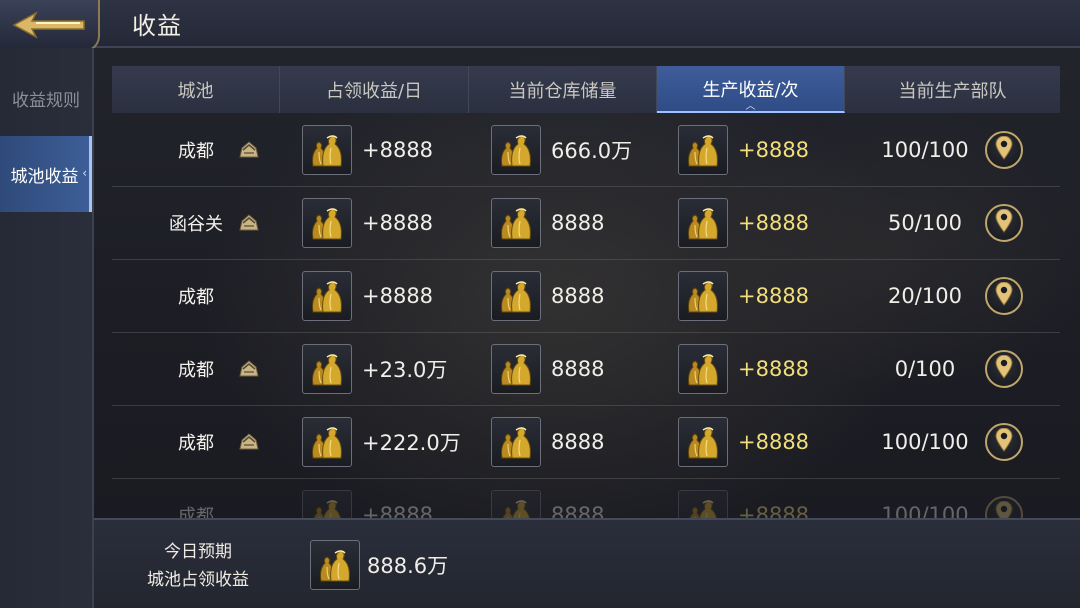  I want to click on column-label: 当前生产部队, so click(952, 91).